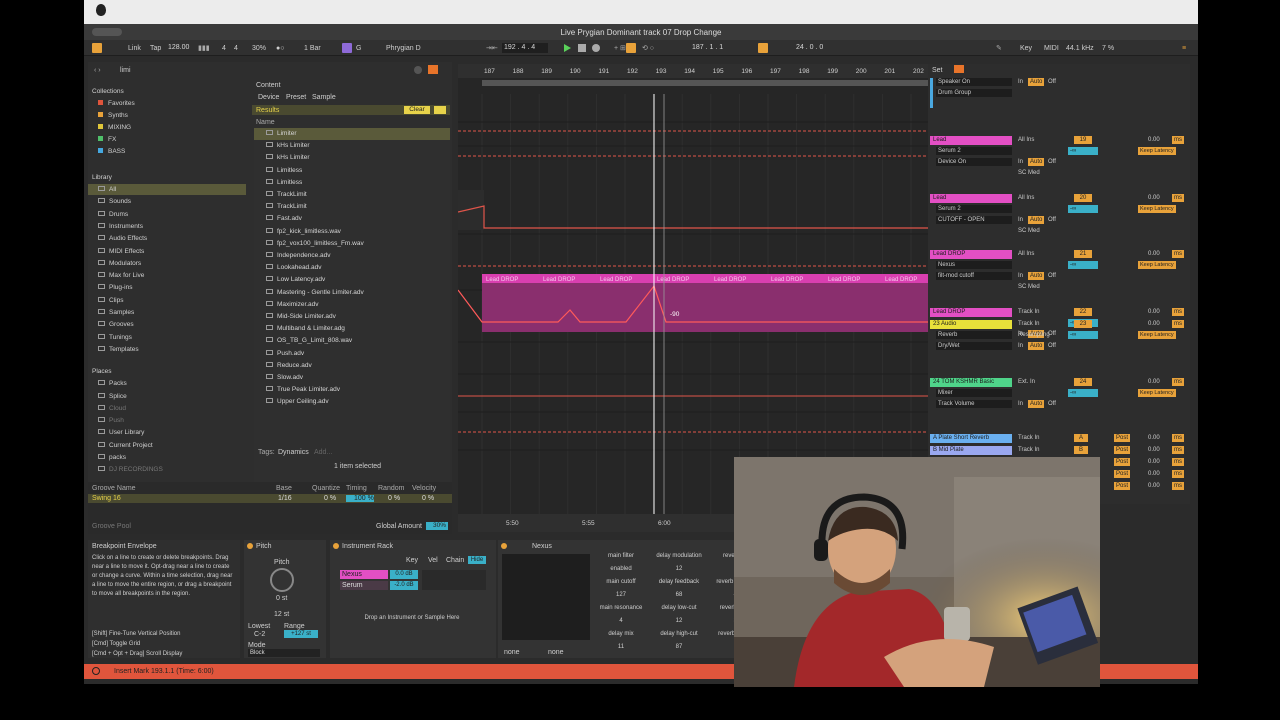 The height and width of the screenshot is (720, 1280). Describe the element at coordinates (1083, 324) in the screenshot. I see `track-number: 23` at that location.